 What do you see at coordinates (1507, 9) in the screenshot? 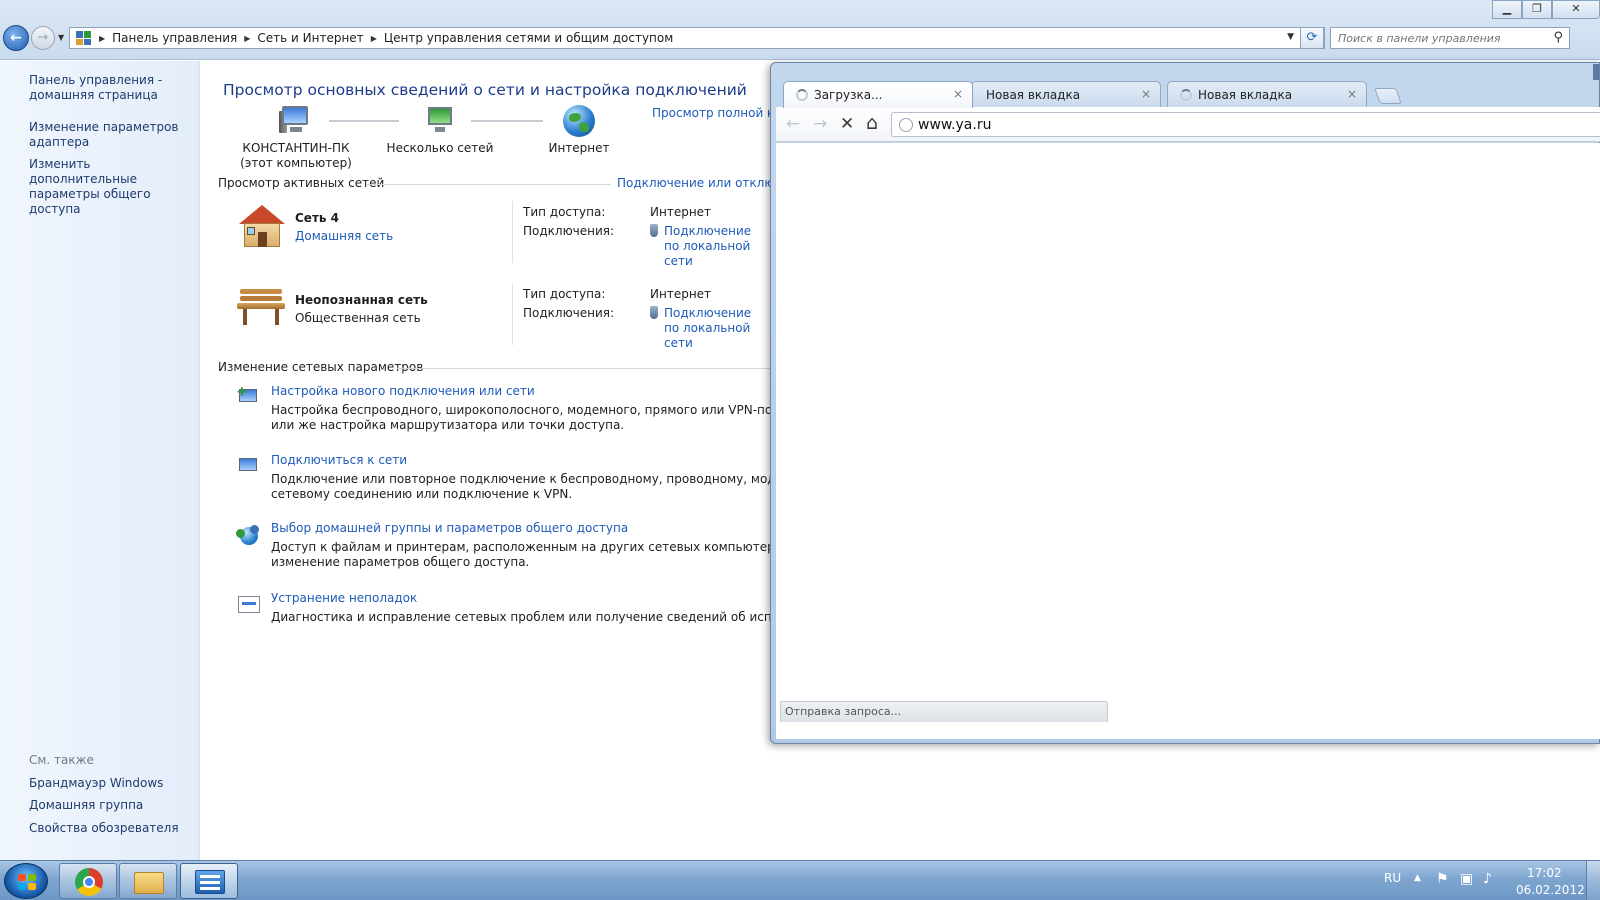
I see `minimize-button: ▁` at bounding box center [1507, 9].